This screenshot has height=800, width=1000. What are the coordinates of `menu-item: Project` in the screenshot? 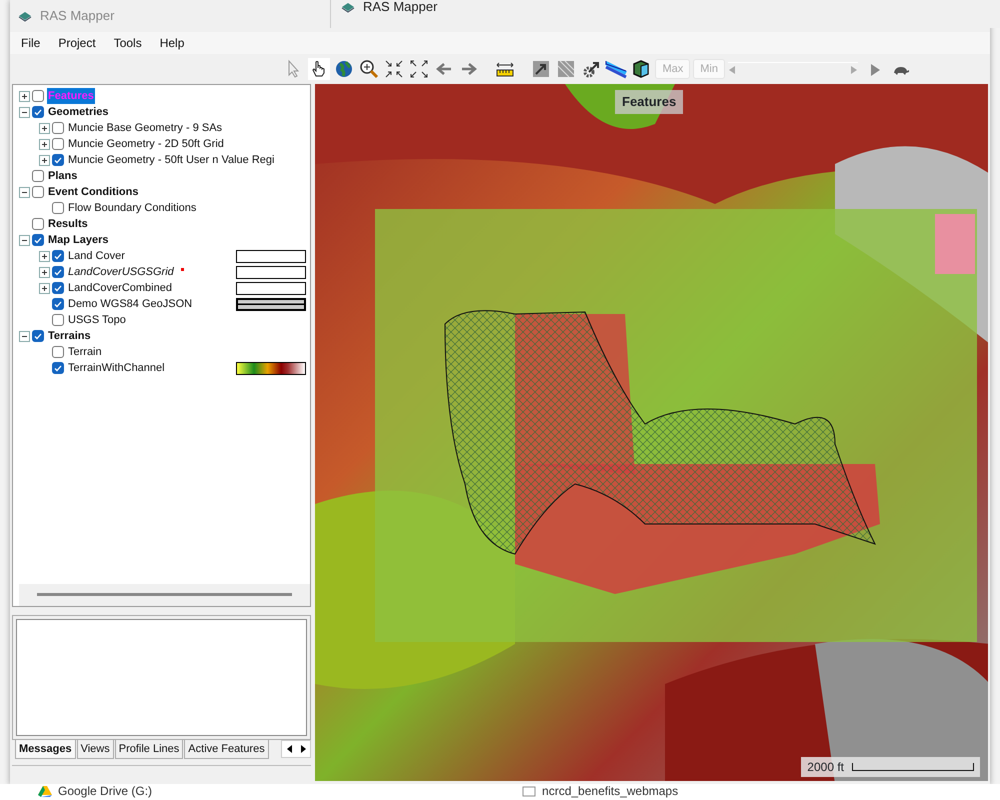 It's located at (77, 43).